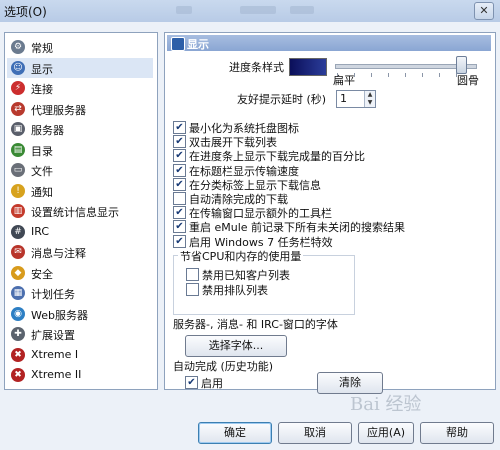 This screenshot has width=500, height=450. What do you see at coordinates (457, 433) in the screenshot?
I see `help-button: 帮助` at bounding box center [457, 433].